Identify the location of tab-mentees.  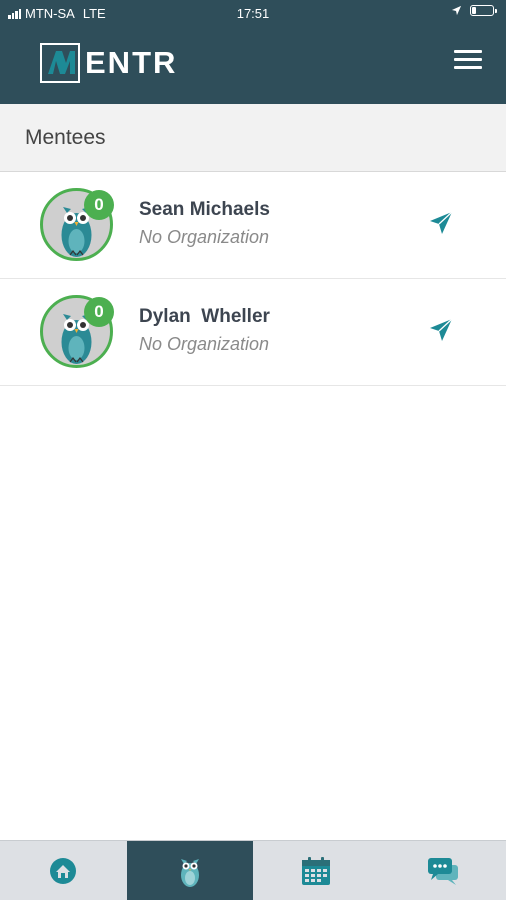
(189, 870).